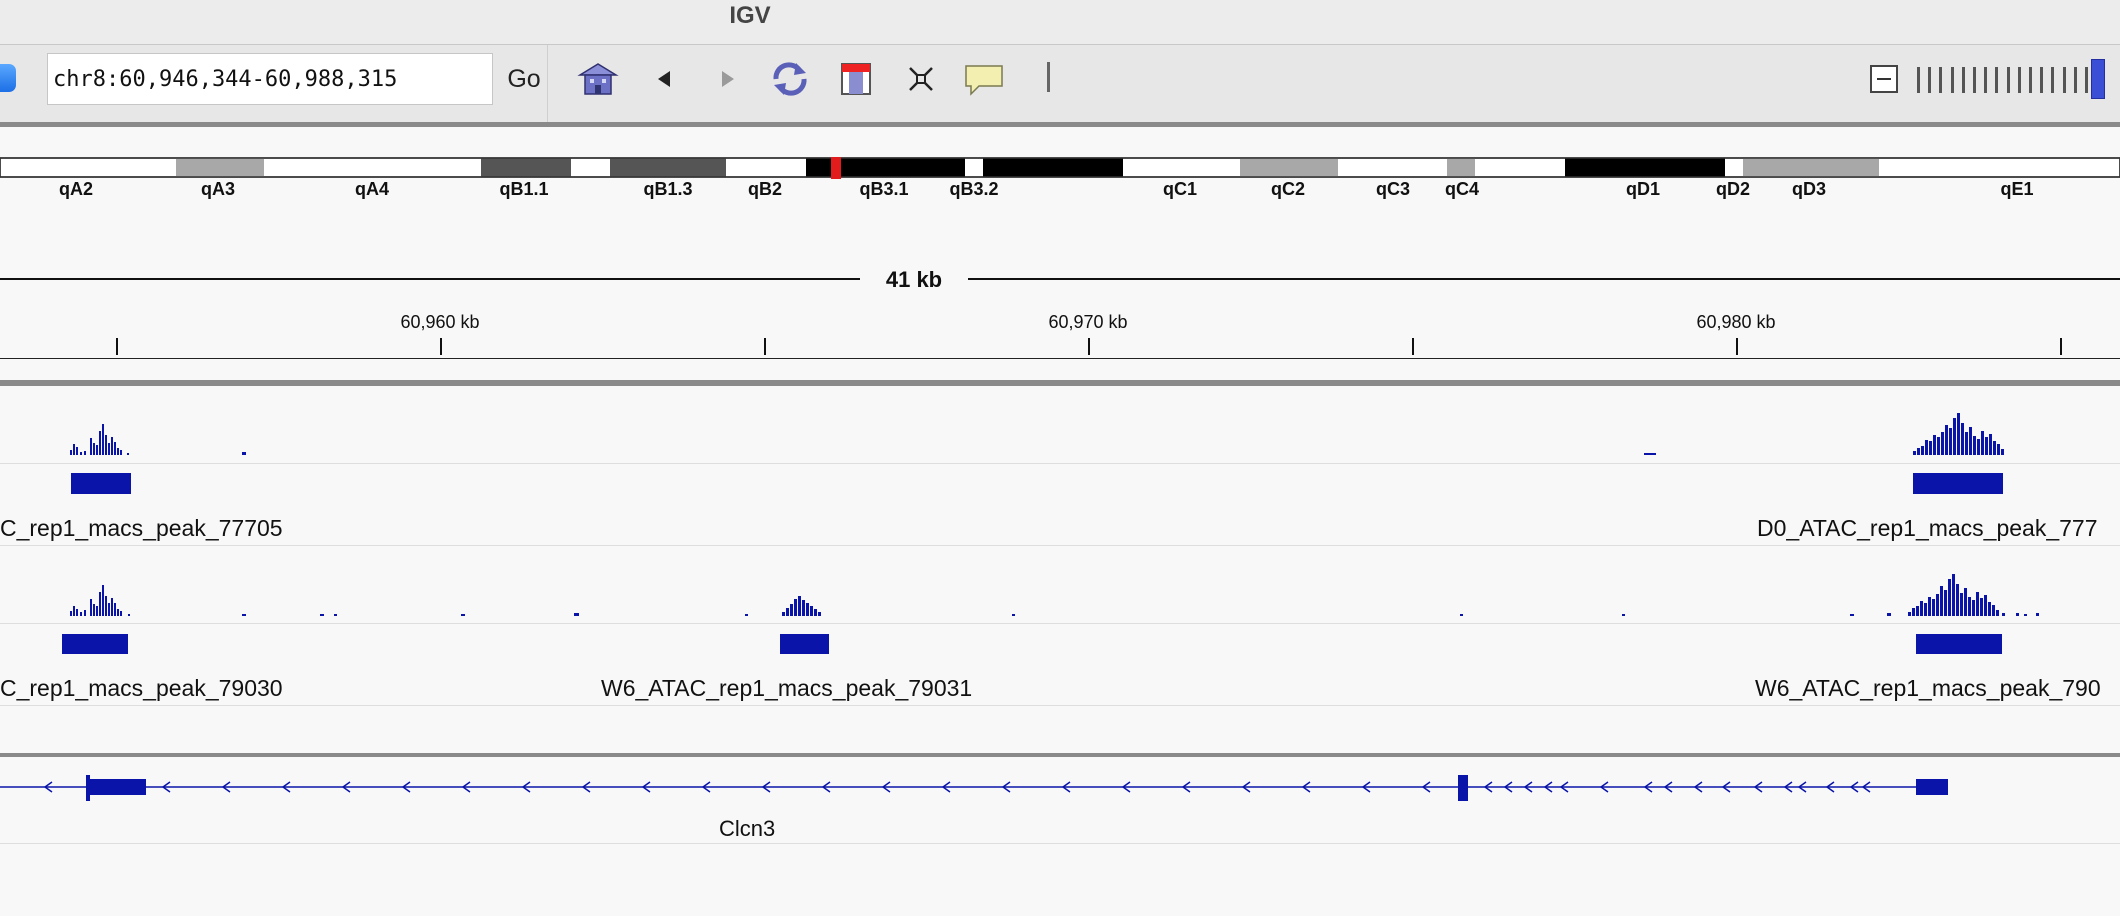 The width and height of the screenshot is (2120, 916). Describe the element at coordinates (1054, 595) in the screenshot. I see `w6-signal-bars` at that location.